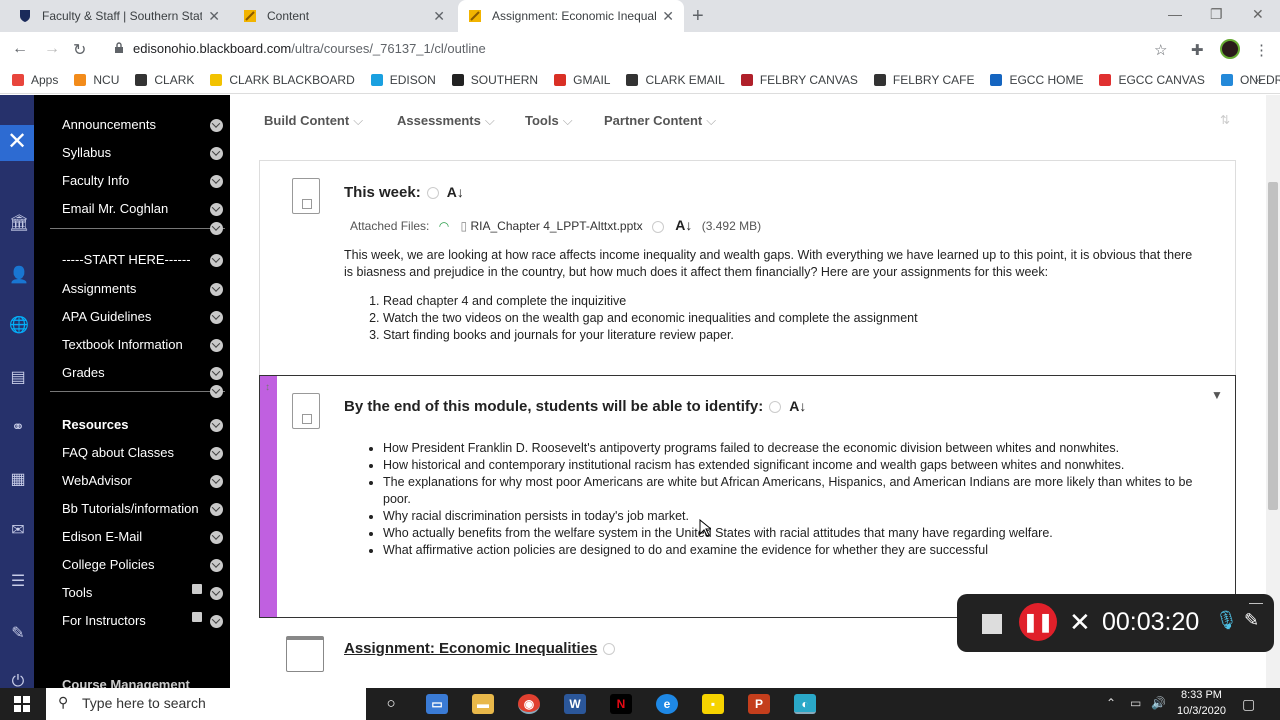  What do you see at coordinates (675, 80) in the screenshot?
I see `bookmark-item: CLARK EMAIL` at bounding box center [675, 80].